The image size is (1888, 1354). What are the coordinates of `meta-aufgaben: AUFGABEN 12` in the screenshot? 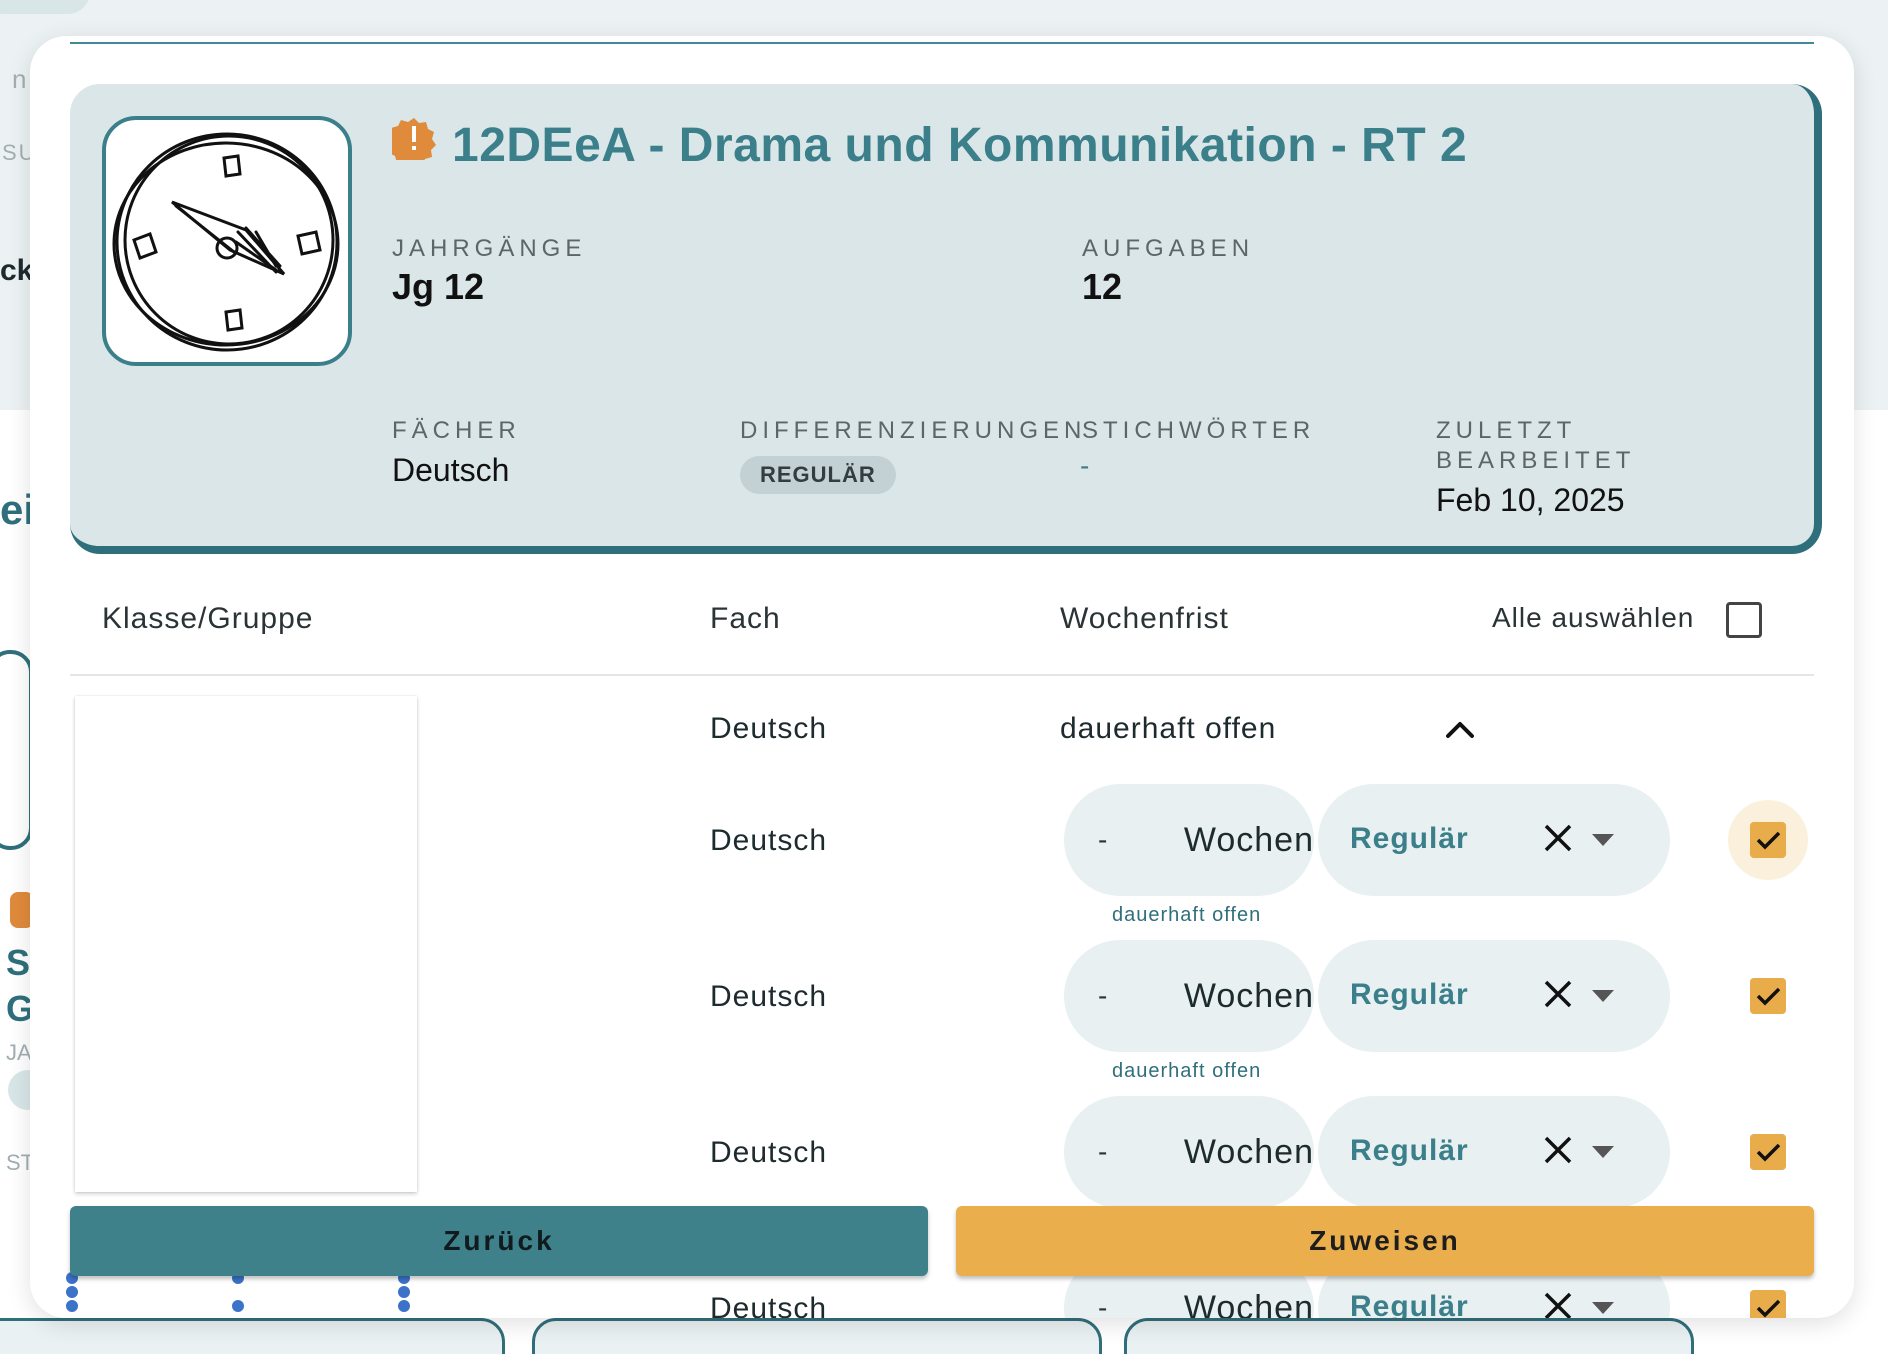 It's located at (1168, 271).